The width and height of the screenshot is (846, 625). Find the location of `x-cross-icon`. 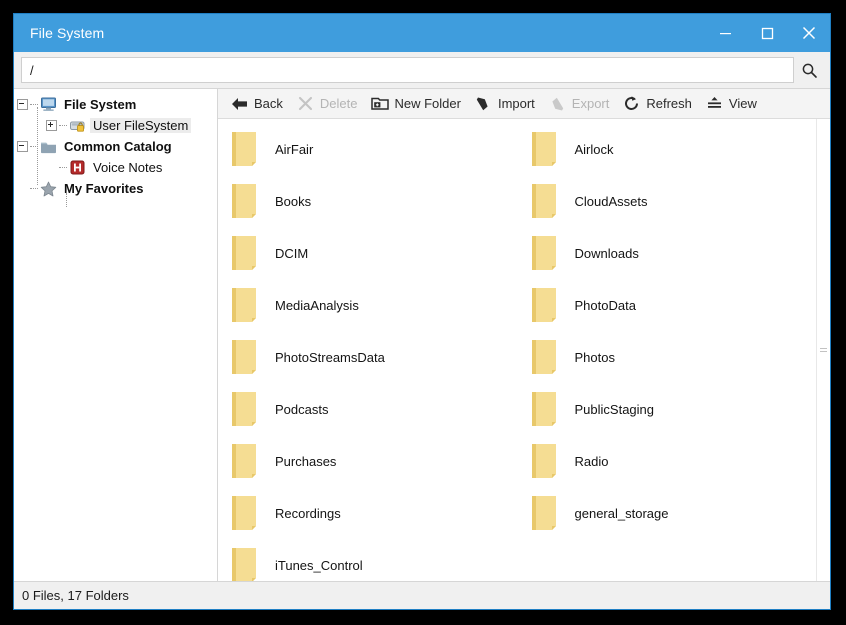

x-cross-icon is located at coordinates (305, 104).